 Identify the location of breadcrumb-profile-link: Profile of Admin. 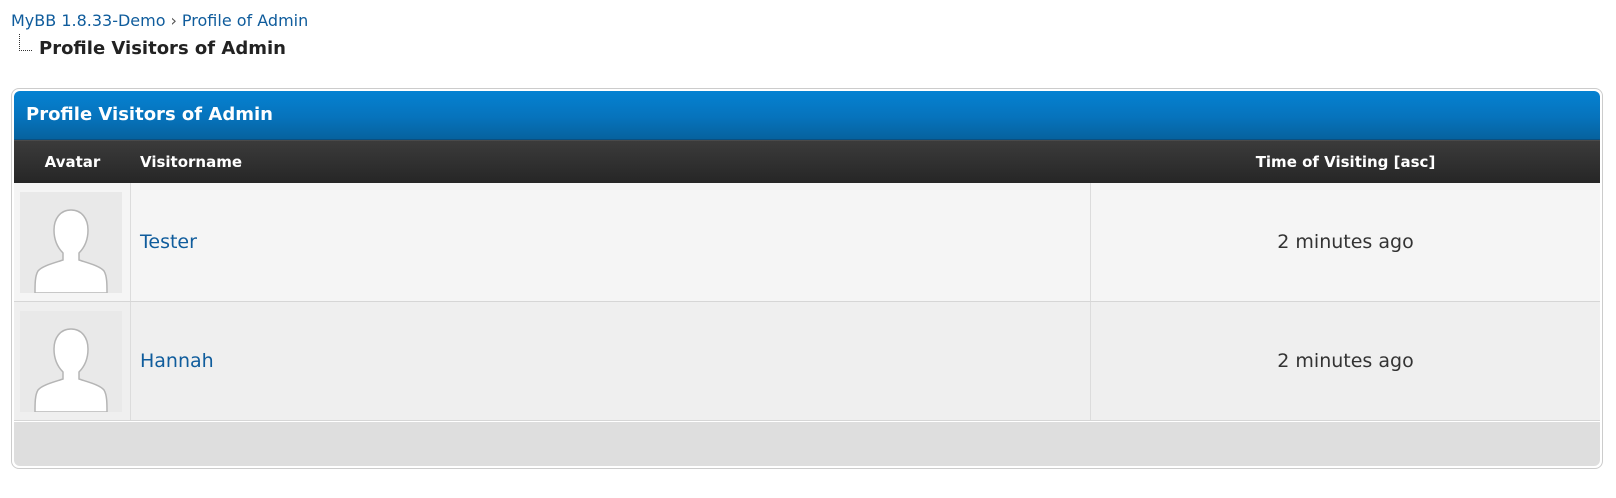
(245, 20).